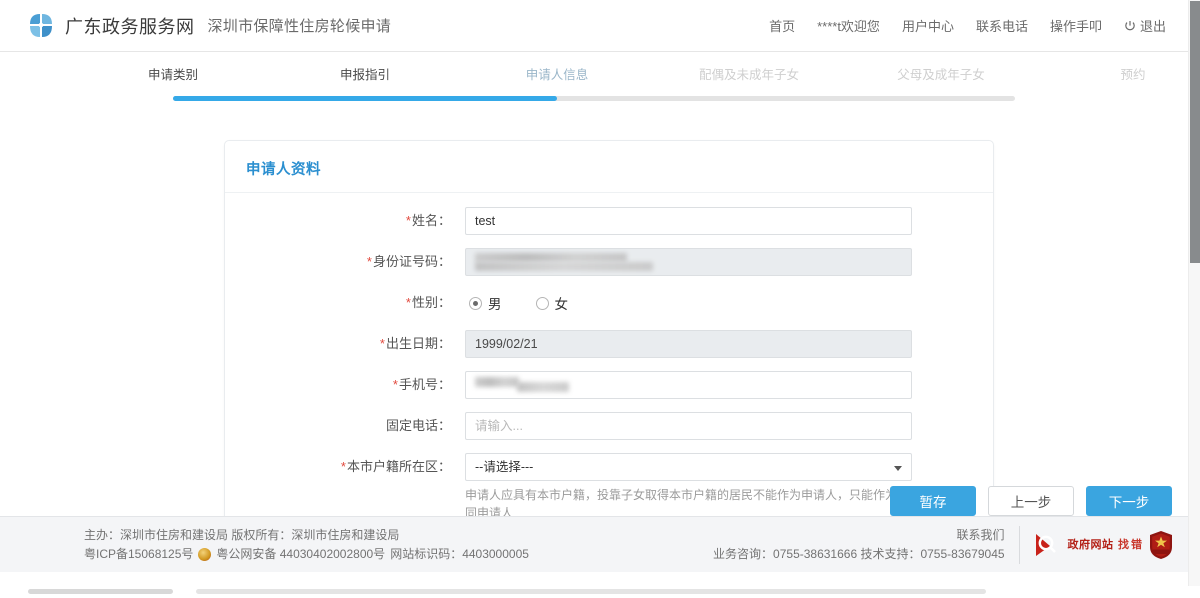  Describe the element at coordinates (428, 302) in the screenshot. I see `label-gender: *性别：` at that location.